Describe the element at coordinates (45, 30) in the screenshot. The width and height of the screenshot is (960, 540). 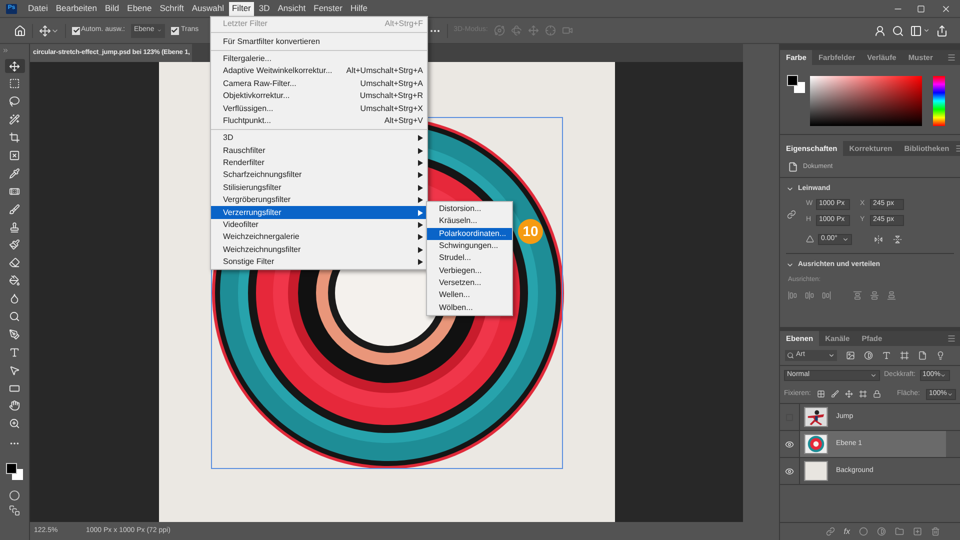
I see `move-icon` at that location.